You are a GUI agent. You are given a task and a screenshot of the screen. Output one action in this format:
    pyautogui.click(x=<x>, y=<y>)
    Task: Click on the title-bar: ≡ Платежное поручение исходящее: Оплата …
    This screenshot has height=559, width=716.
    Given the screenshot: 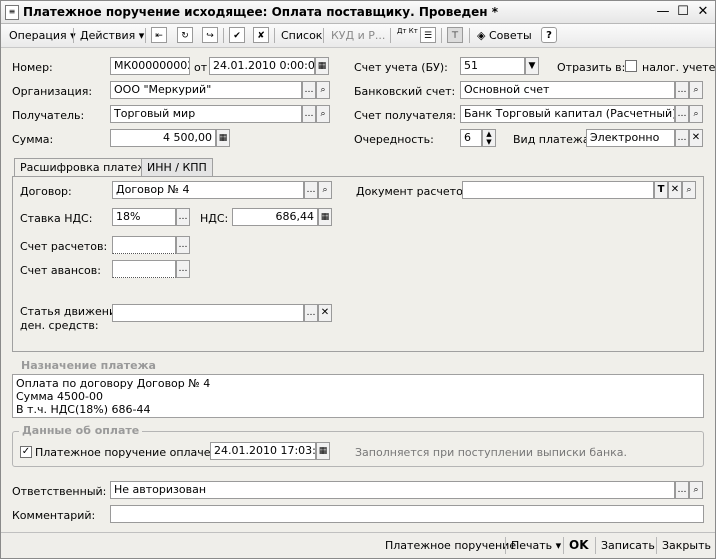 What is the action you would take?
    pyautogui.click(x=358, y=12)
    